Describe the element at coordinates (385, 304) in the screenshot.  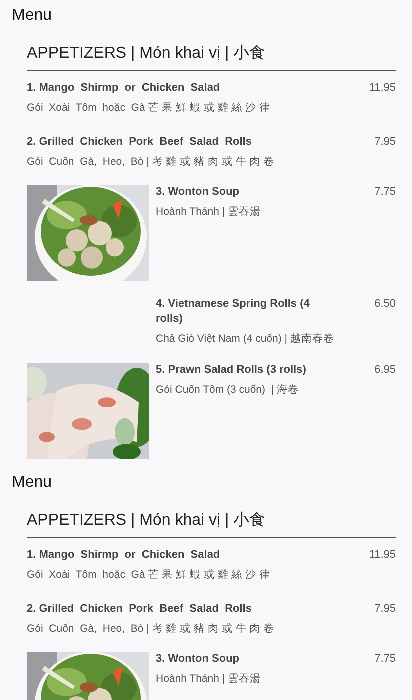
I see `dish-price: 6.50` at that location.